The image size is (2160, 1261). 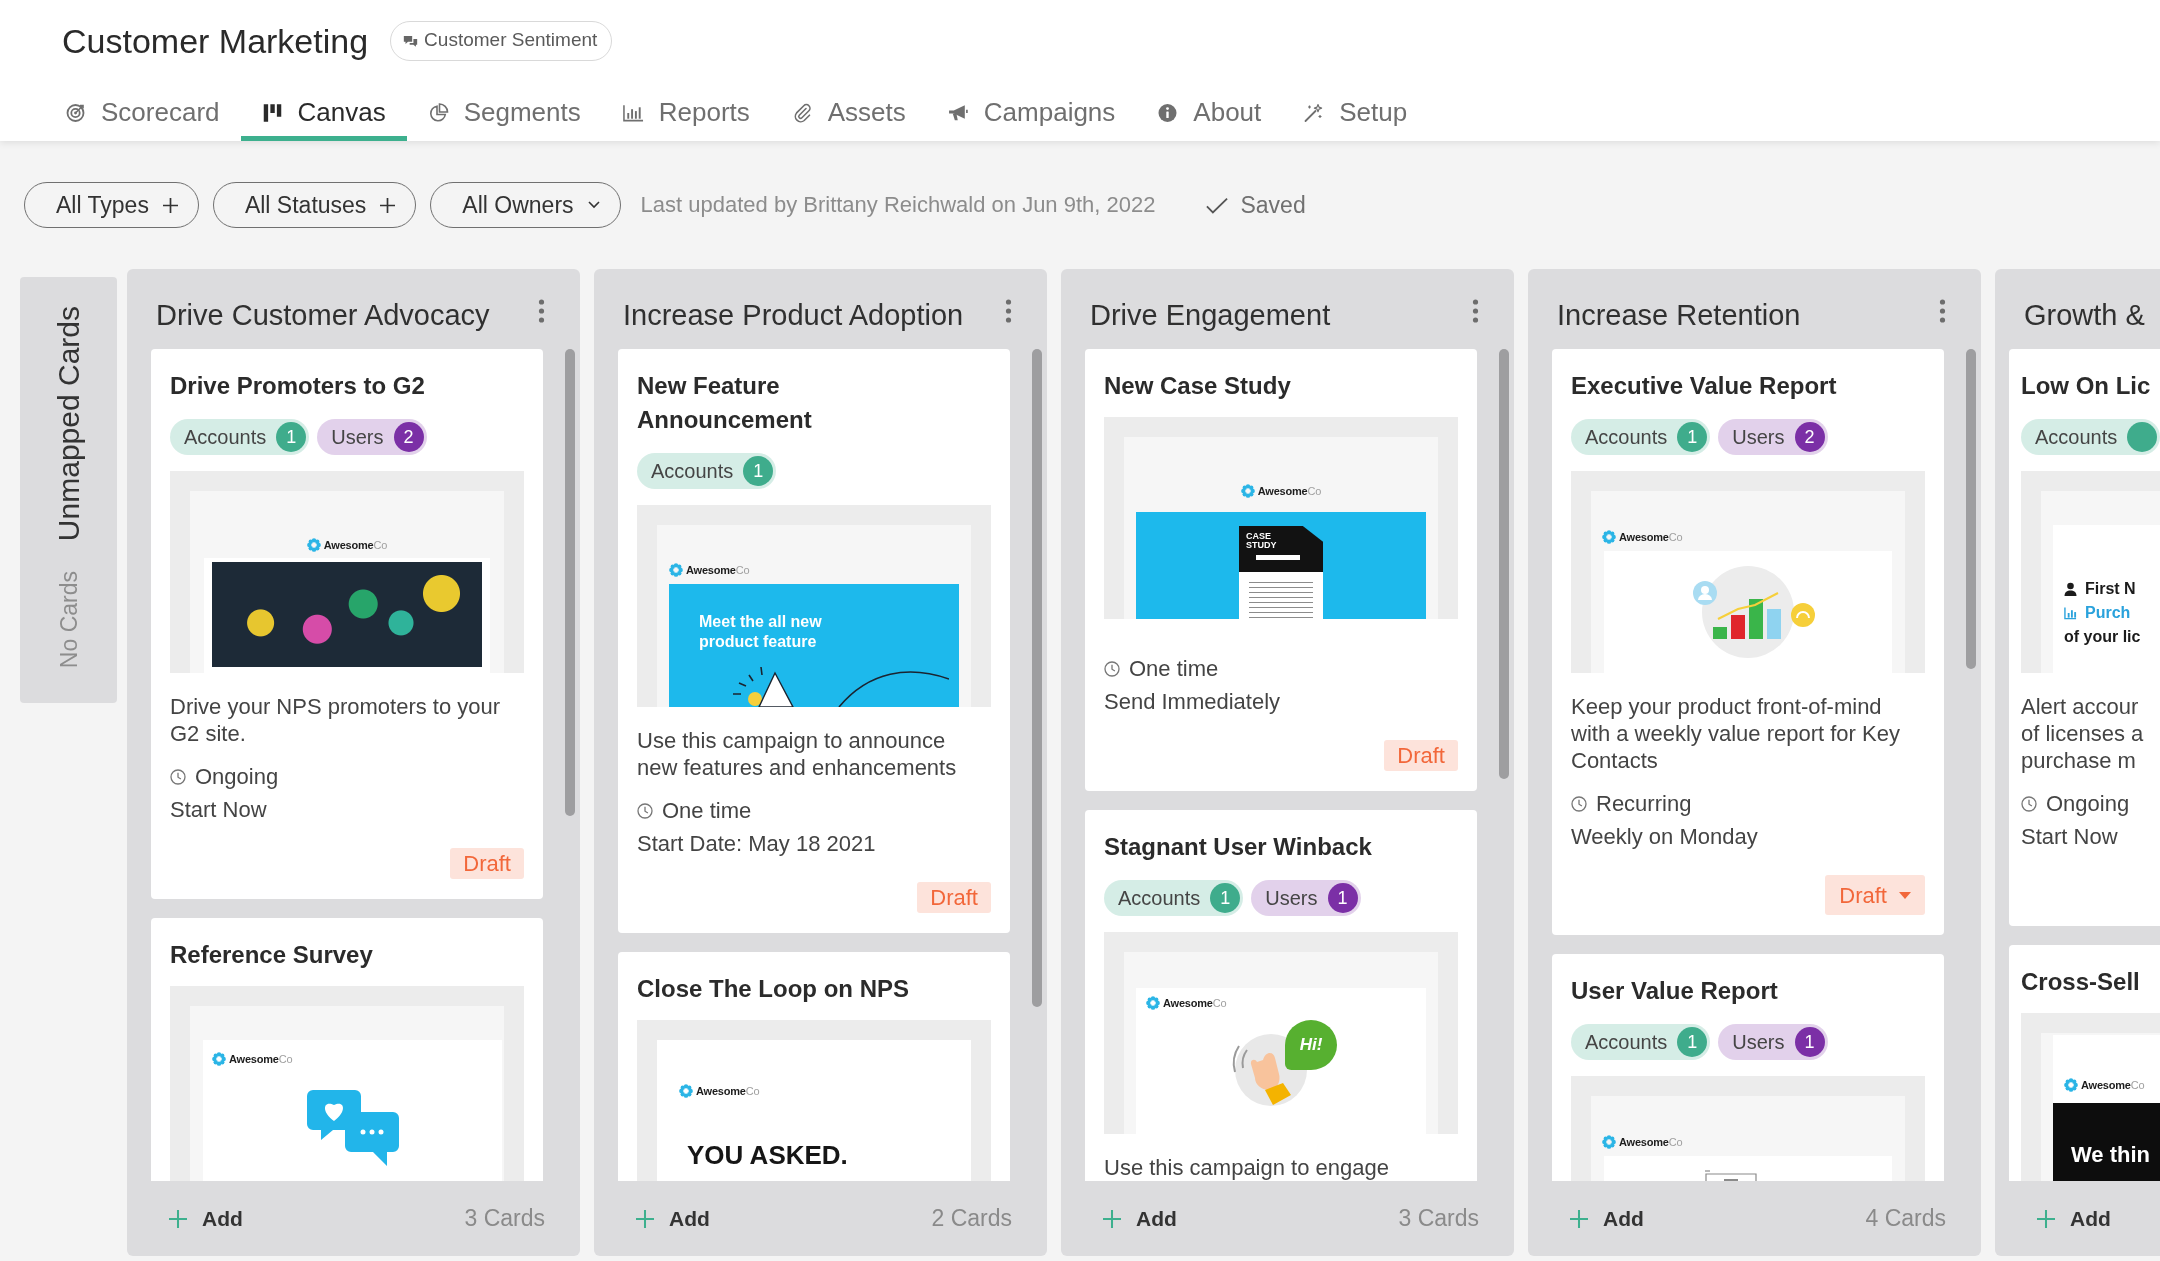 I want to click on headline-text: YOU ASKED., so click(x=768, y=1155).